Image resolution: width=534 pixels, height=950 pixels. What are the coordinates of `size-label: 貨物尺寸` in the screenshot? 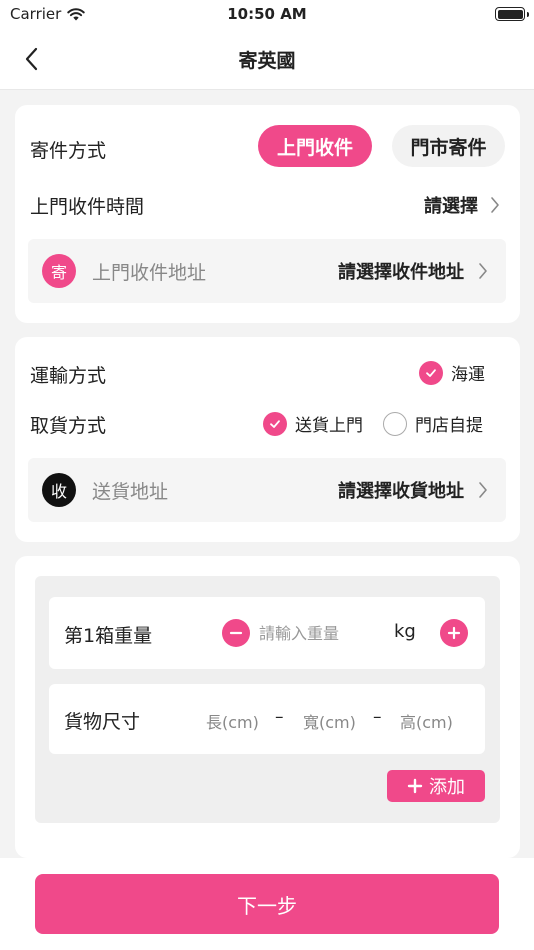 It's located at (102, 722).